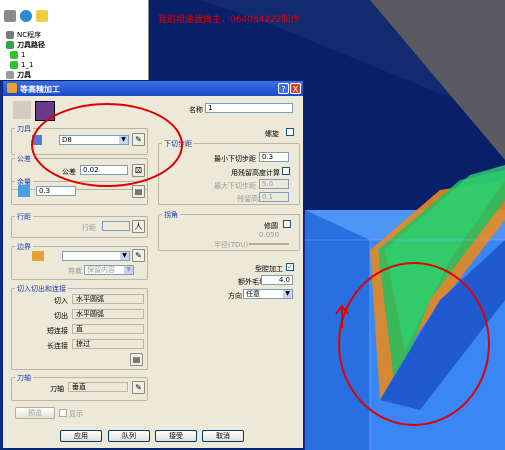 The width and height of the screenshot is (505, 450). I want to click on red-annotation-circle, so click(414, 344).